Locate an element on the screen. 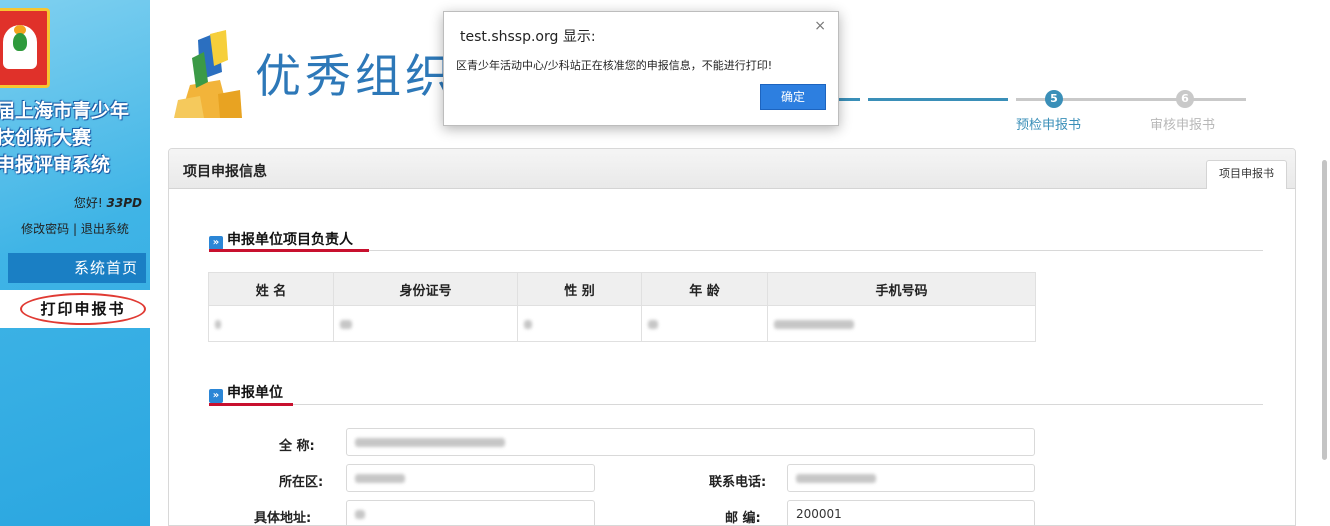  section-contact-person-title: » 申报单位项目负责人 is located at coordinates (281, 239).